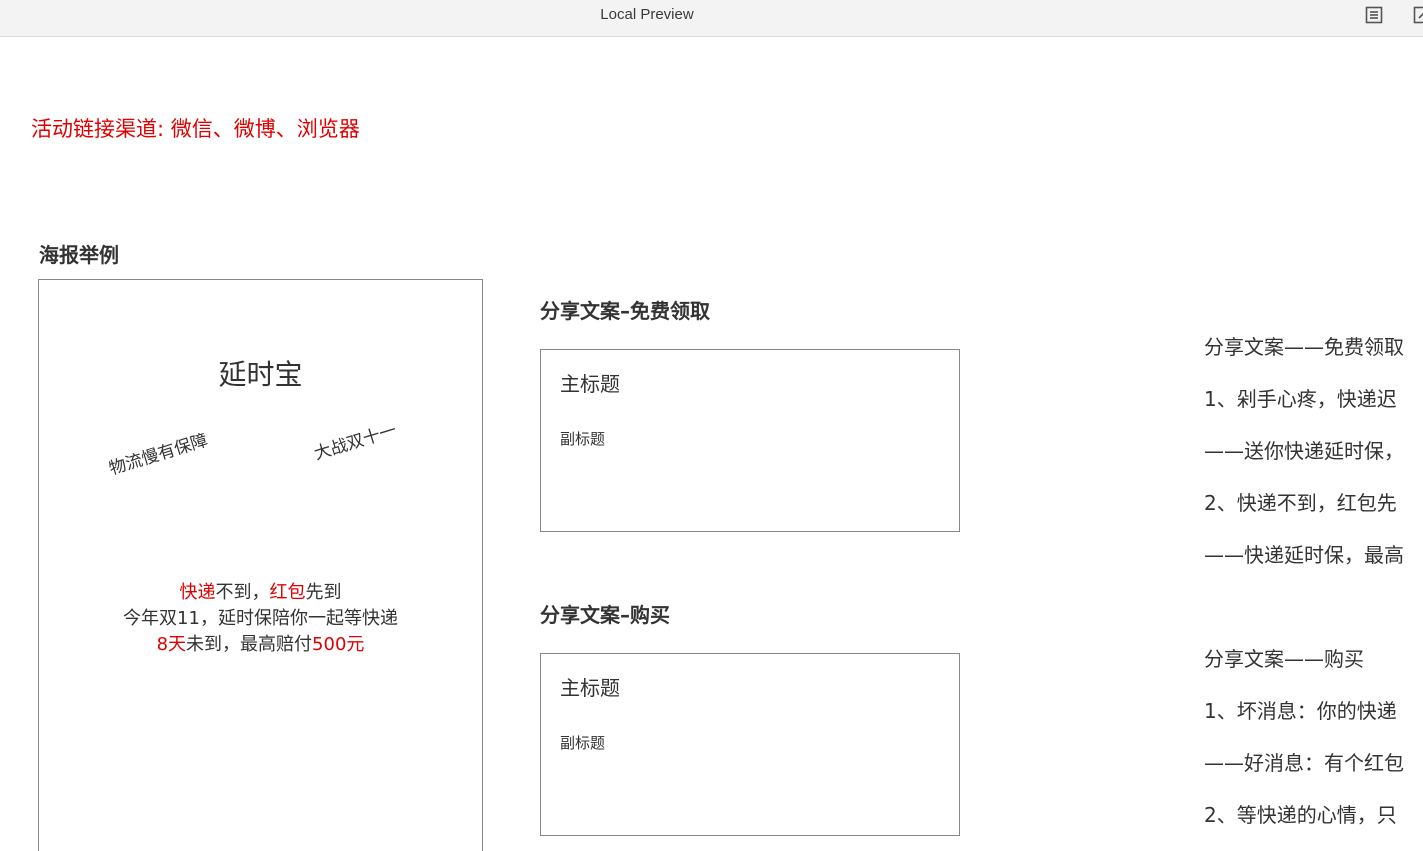  Describe the element at coordinates (605, 615) in the screenshot. I see `share-buy-label: 分享文案–购买` at that location.